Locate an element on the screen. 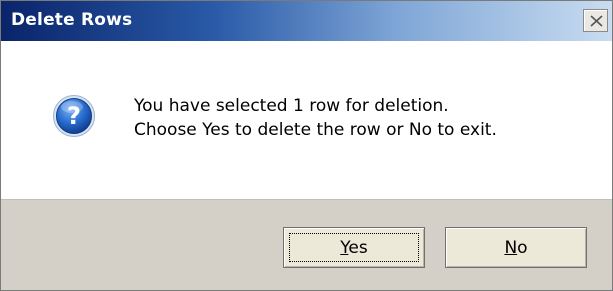  yes-button: Yes is located at coordinates (354, 247).